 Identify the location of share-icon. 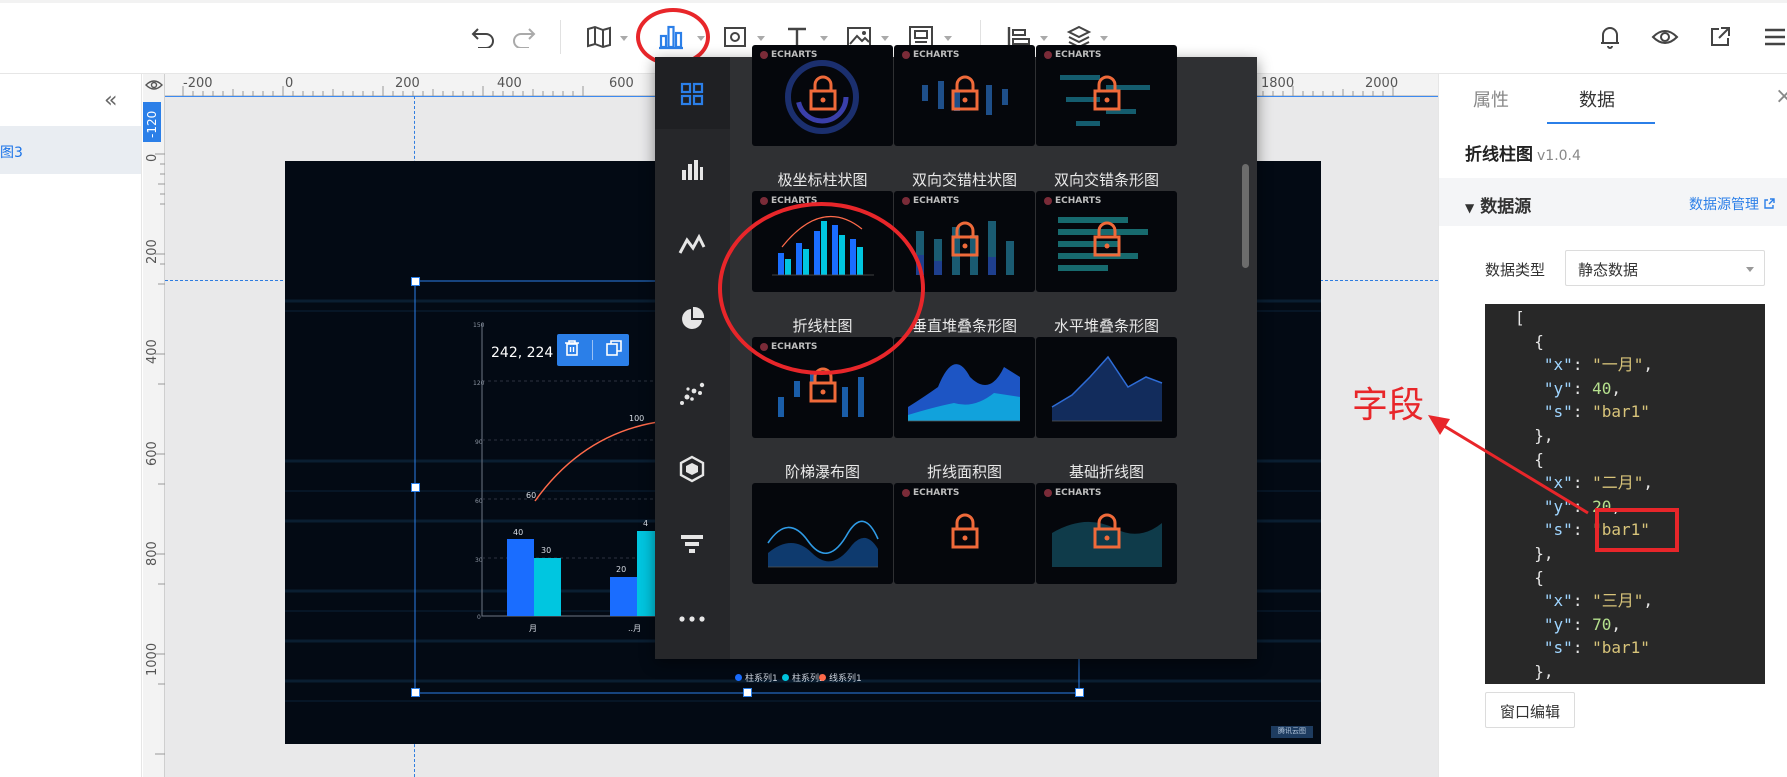
(1720, 37).